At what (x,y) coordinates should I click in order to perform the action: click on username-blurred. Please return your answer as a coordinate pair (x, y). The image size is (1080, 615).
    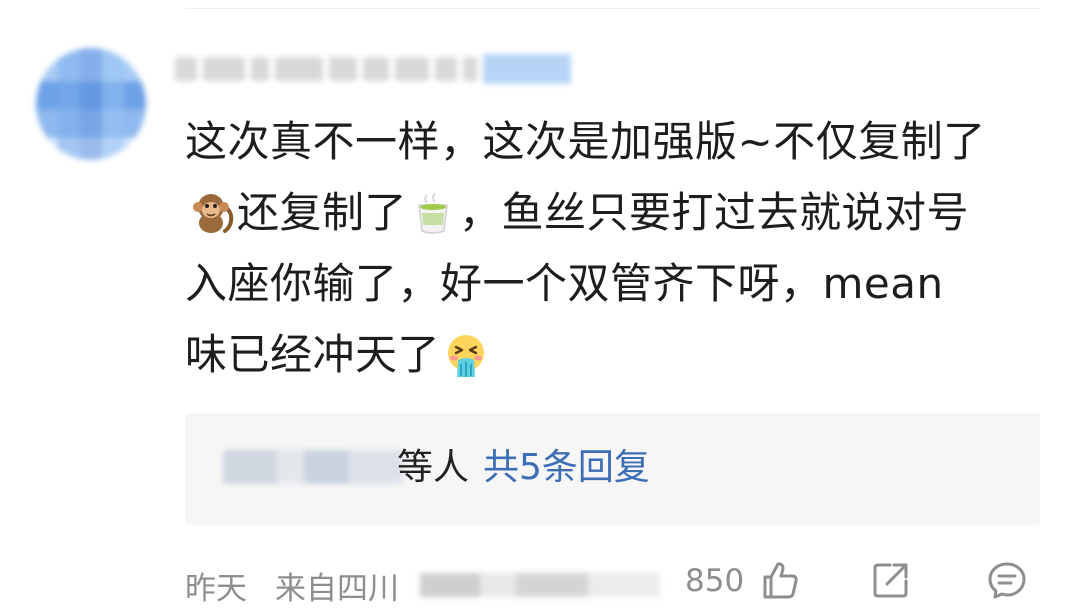
    Looking at the image, I should click on (400, 69).